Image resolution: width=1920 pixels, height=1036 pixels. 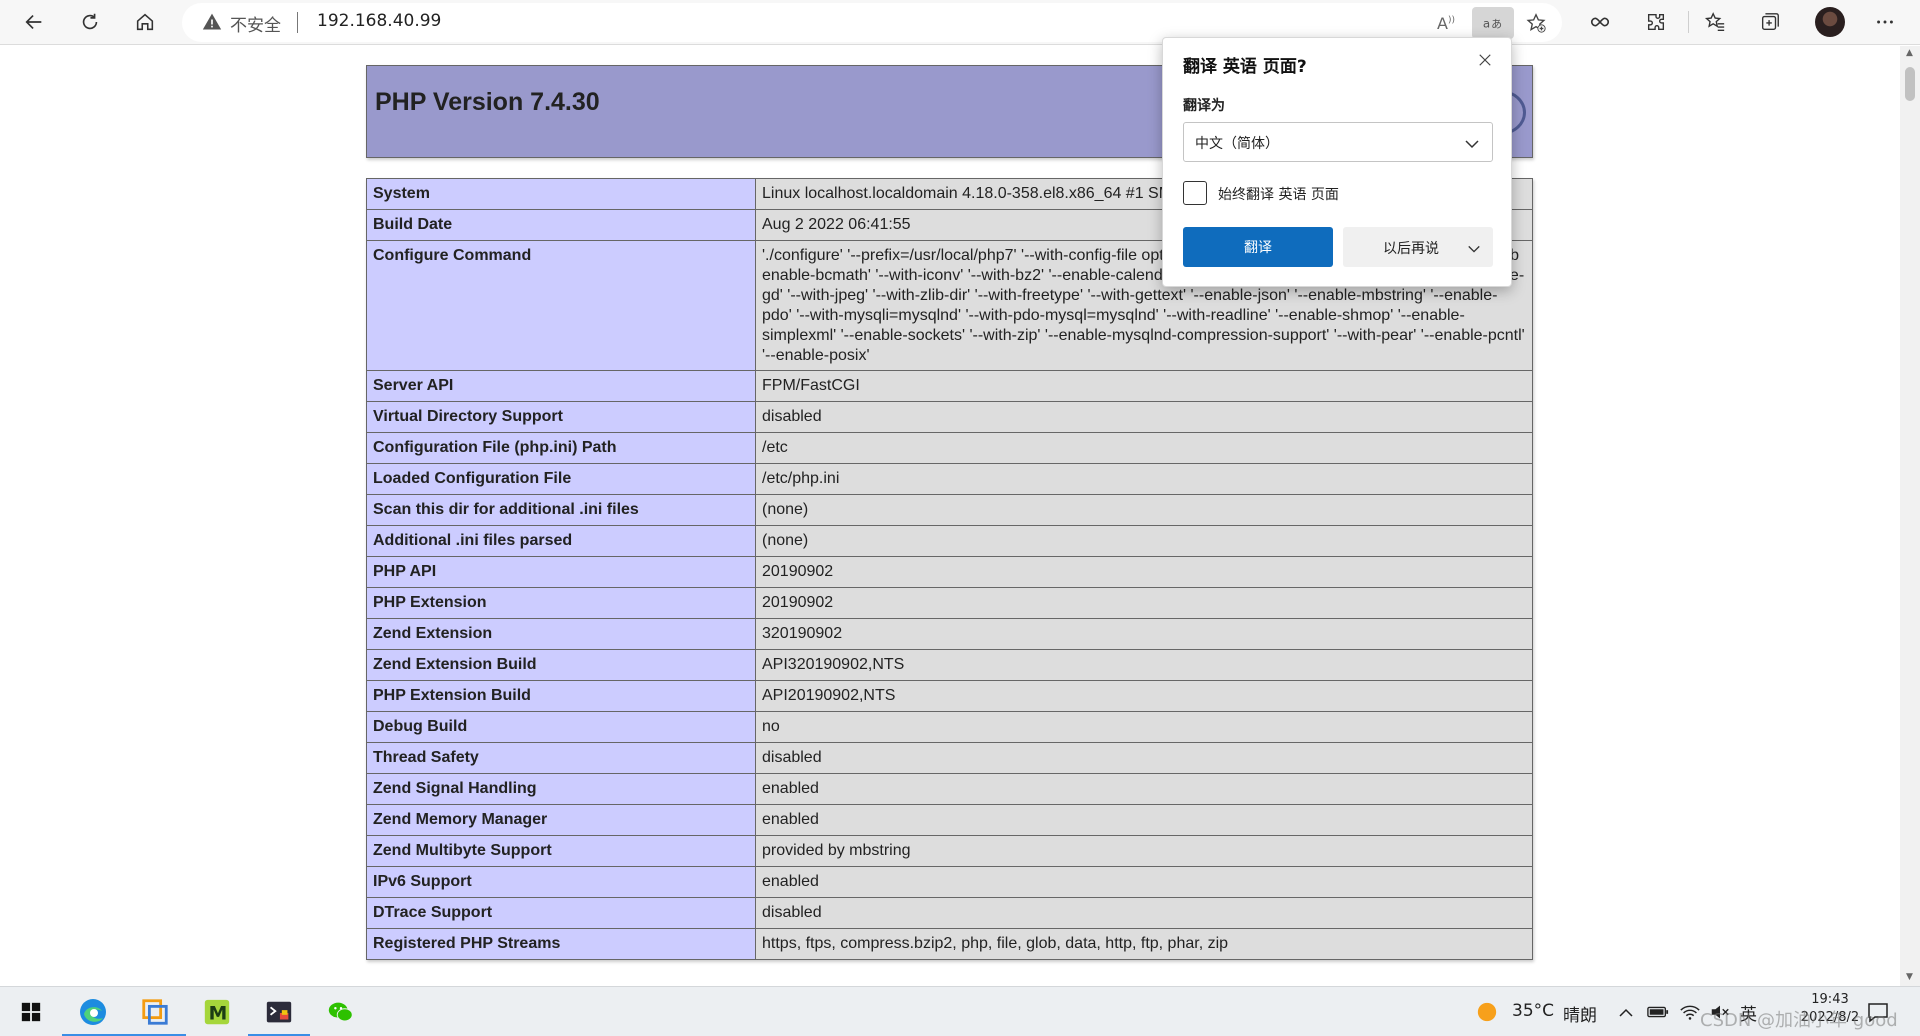 I want to click on refresh-button, so click(x=90, y=22).